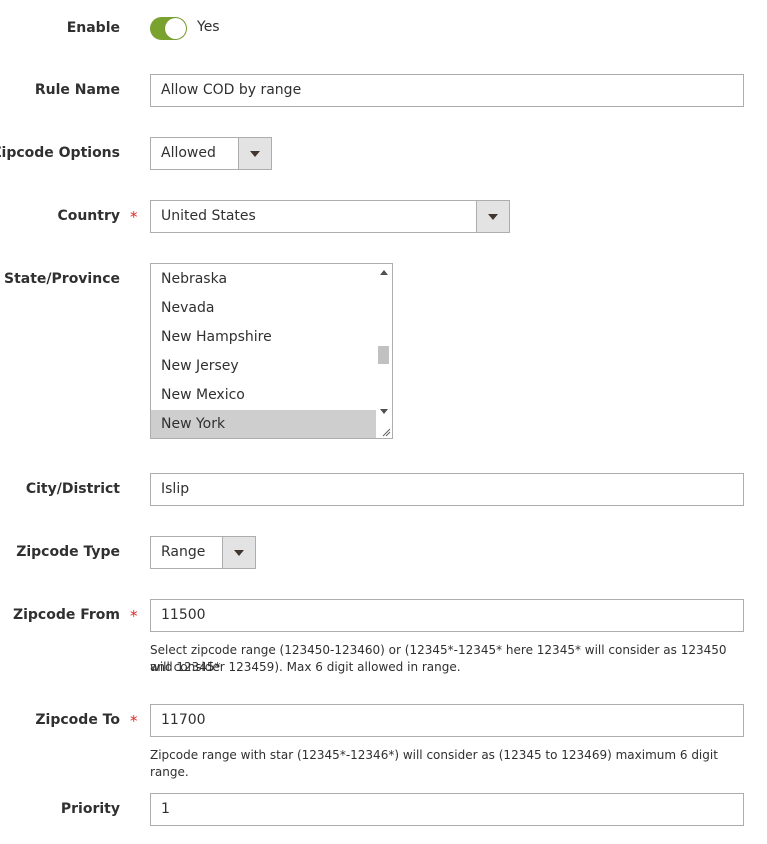  I want to click on zipcode-to-label: Zipcode To, so click(77, 720).